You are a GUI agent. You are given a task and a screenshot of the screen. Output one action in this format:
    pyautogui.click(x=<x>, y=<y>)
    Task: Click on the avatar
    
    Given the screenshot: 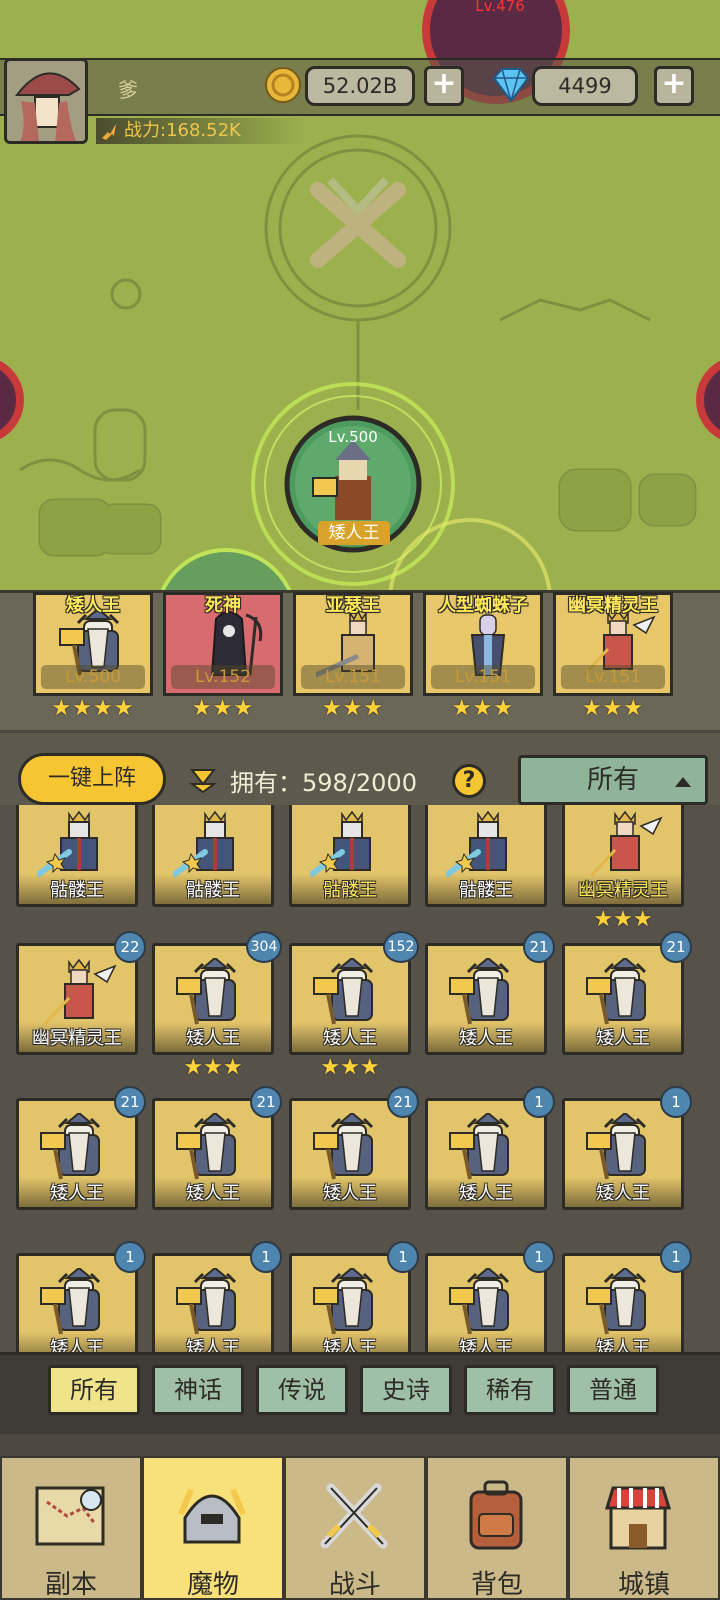 What is the action you would take?
    pyautogui.click(x=46, y=101)
    